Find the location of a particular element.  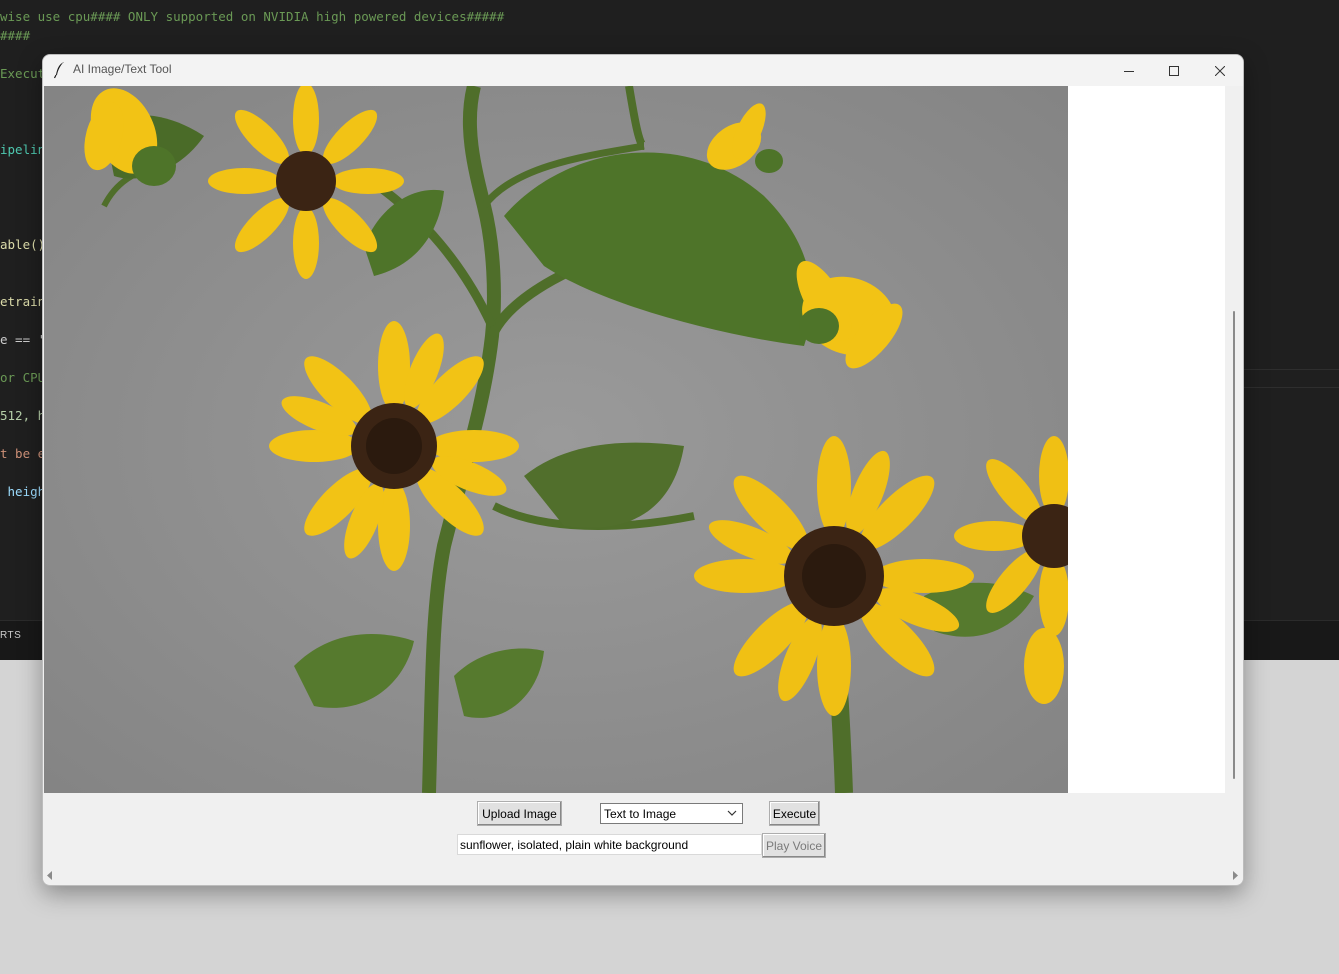

maximize-button is located at coordinates (1174, 70).